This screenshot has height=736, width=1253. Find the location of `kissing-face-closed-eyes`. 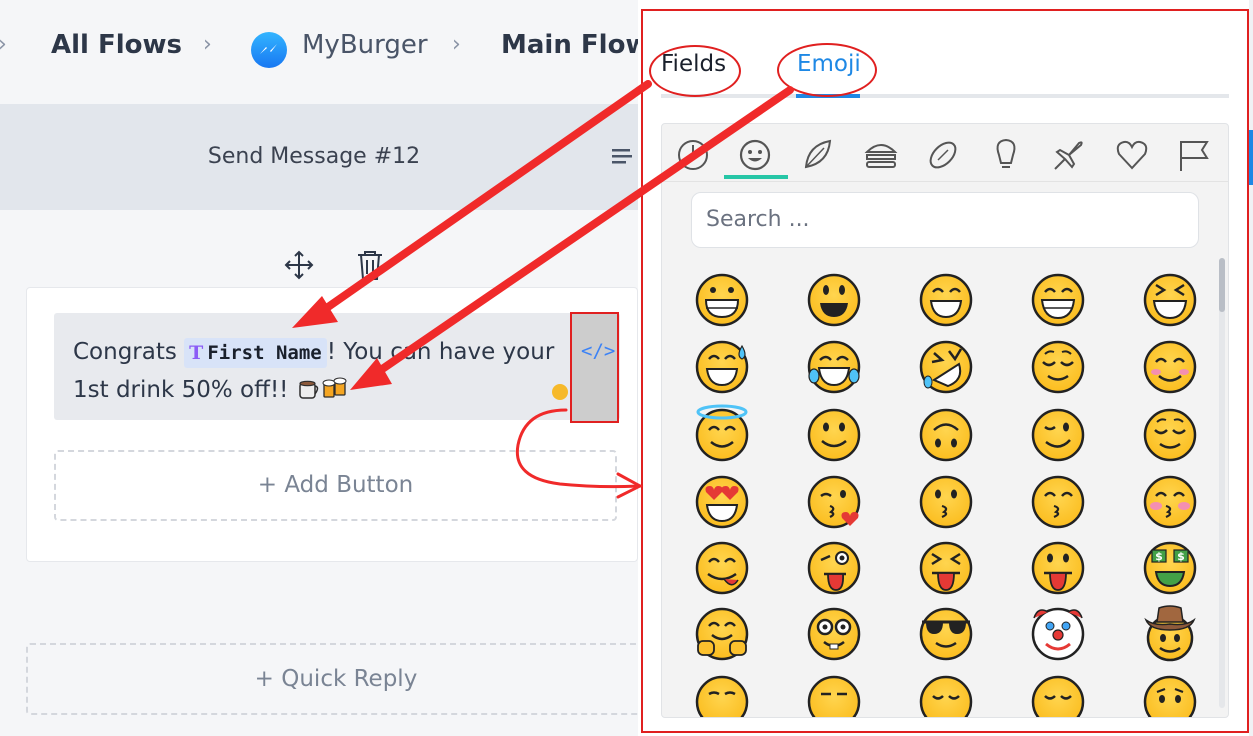

kissing-face-closed-eyes is located at coordinates (1170, 502).